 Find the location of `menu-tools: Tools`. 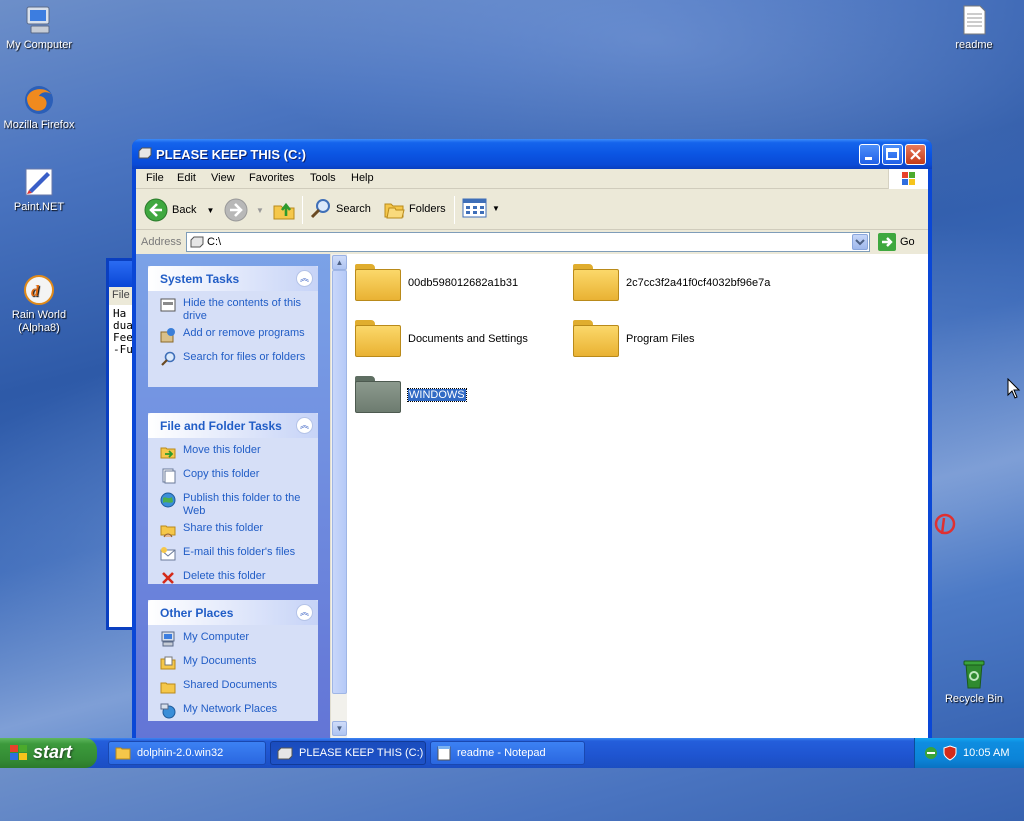

menu-tools: Tools is located at coordinates (323, 178).